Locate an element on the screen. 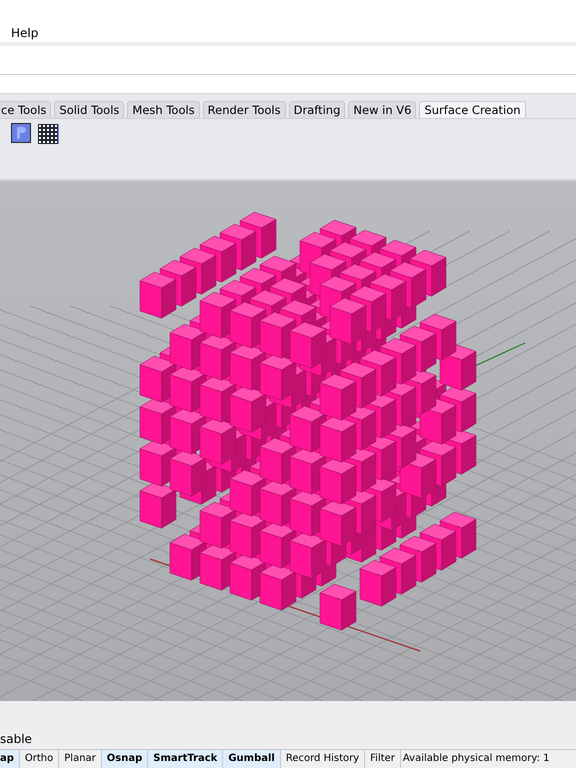 The image size is (576, 768). toolbar-tab: Solid Tools is located at coordinates (89, 109).